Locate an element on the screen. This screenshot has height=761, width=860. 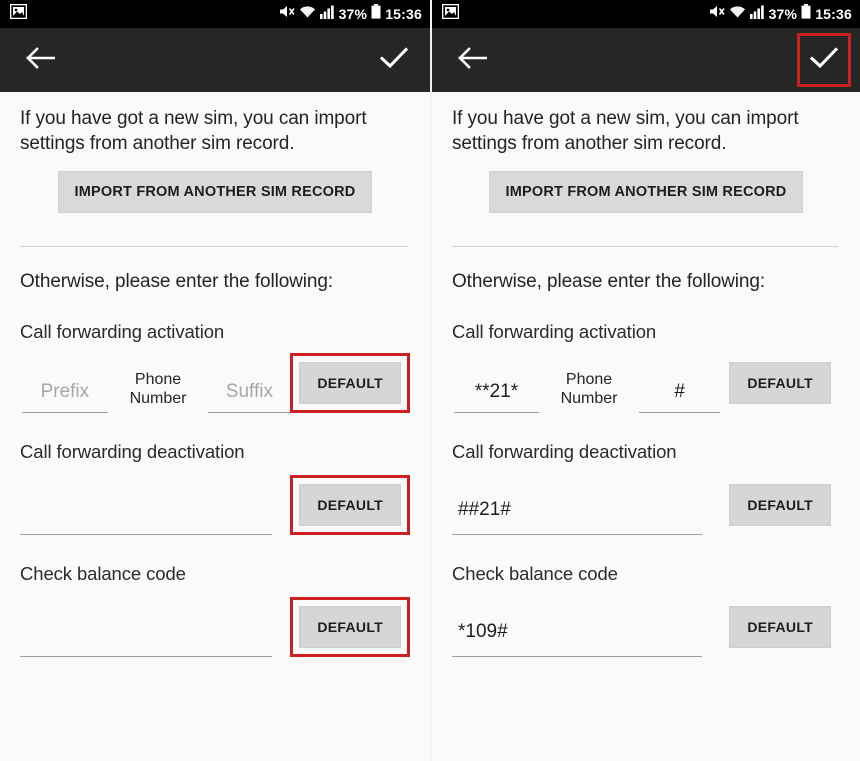
call-forwarding-activation-row: Prefix Phone Number Suffix DEFAULT is located at coordinates (215, 383).